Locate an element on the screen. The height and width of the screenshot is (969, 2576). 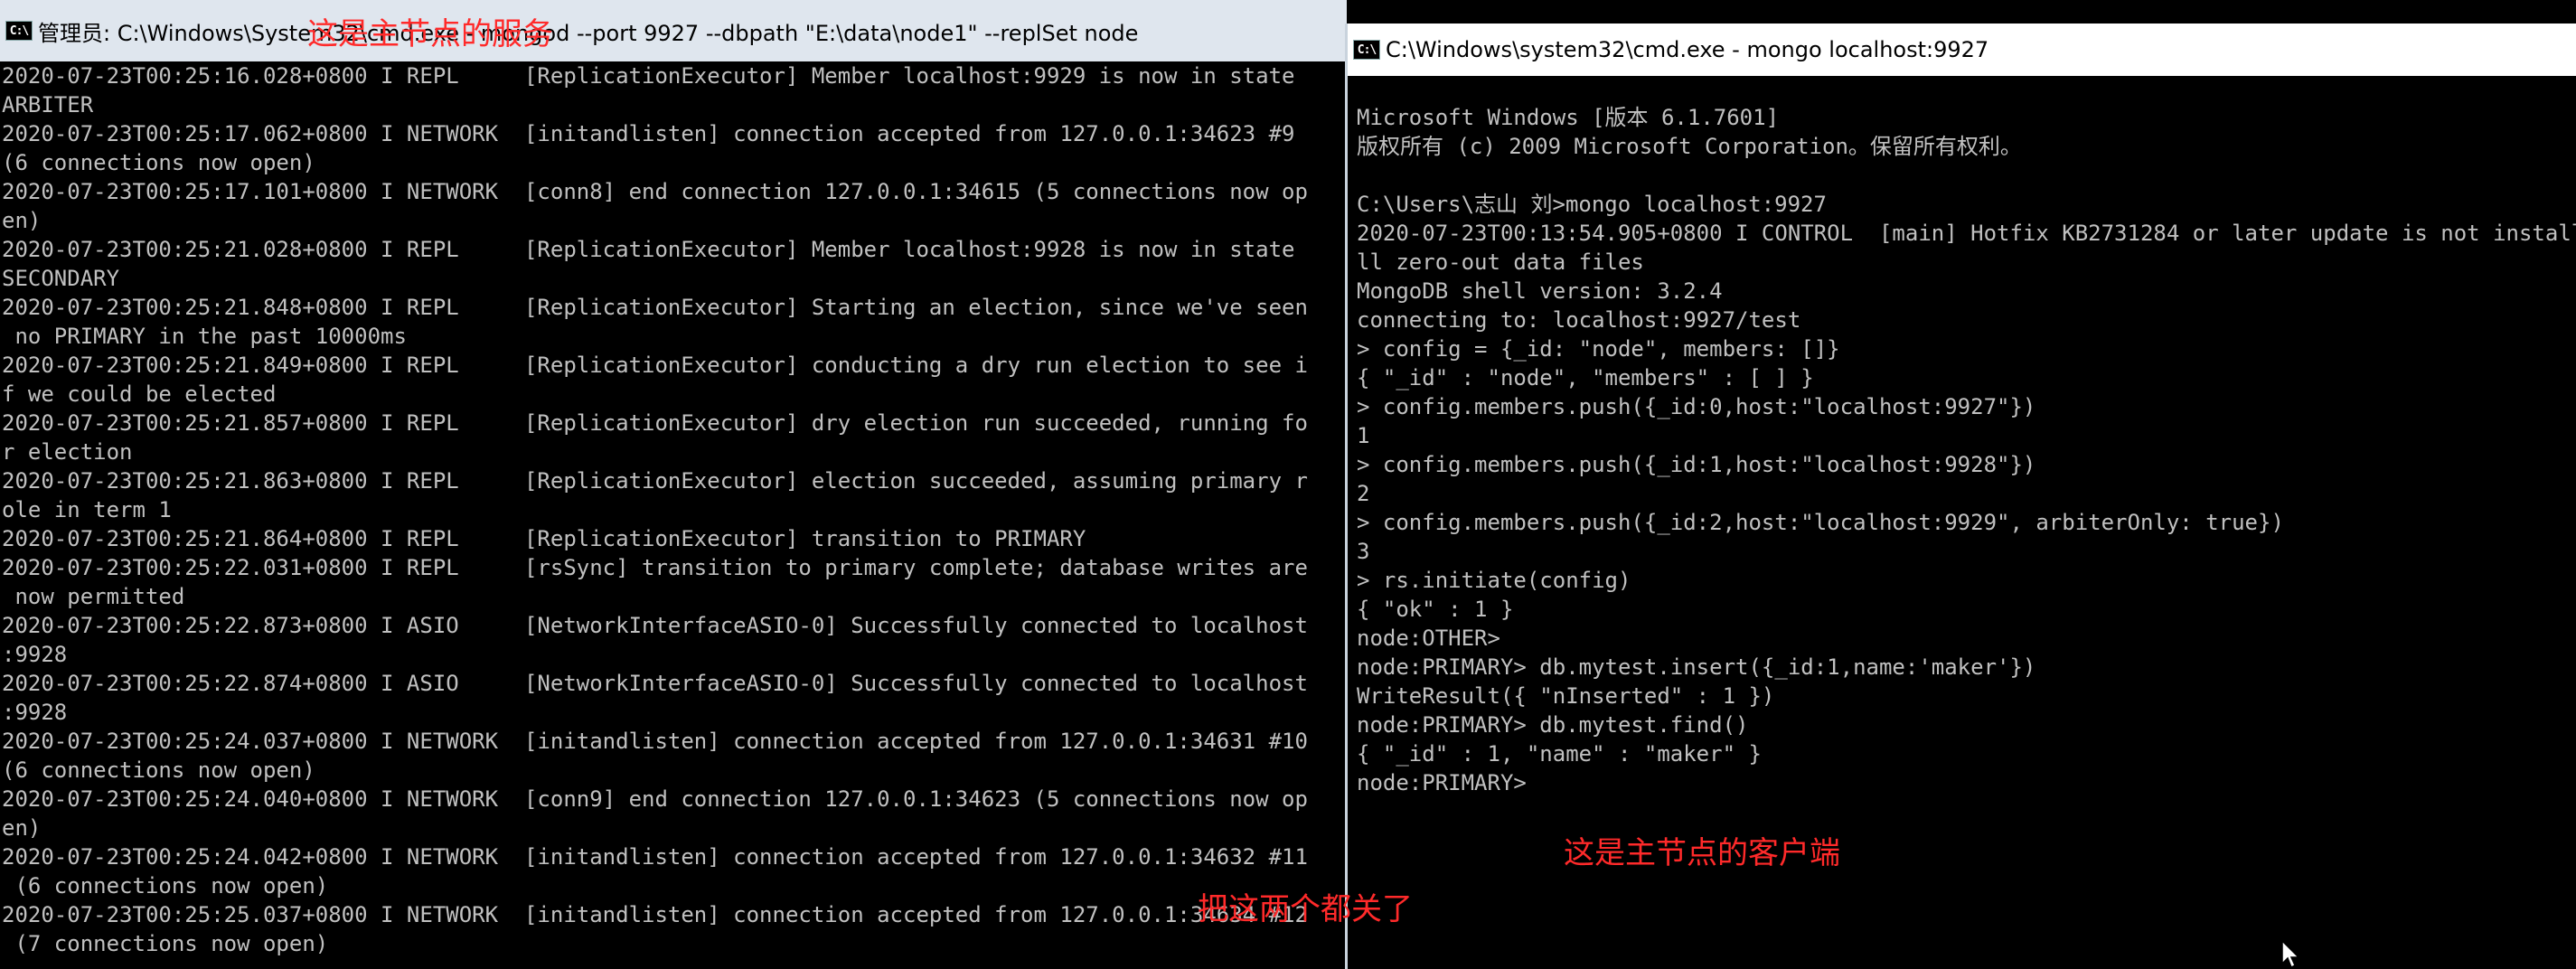
console-line: Microsoft Windows [版本 6.1.7601] is located at coordinates (1568, 117).